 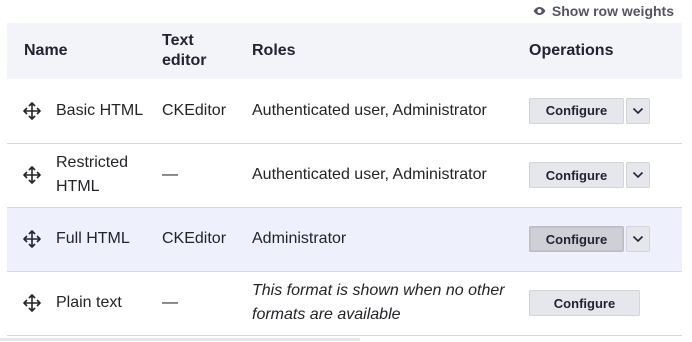 What do you see at coordinates (92, 174) in the screenshot?
I see `format-name: Restricted HTML` at bounding box center [92, 174].